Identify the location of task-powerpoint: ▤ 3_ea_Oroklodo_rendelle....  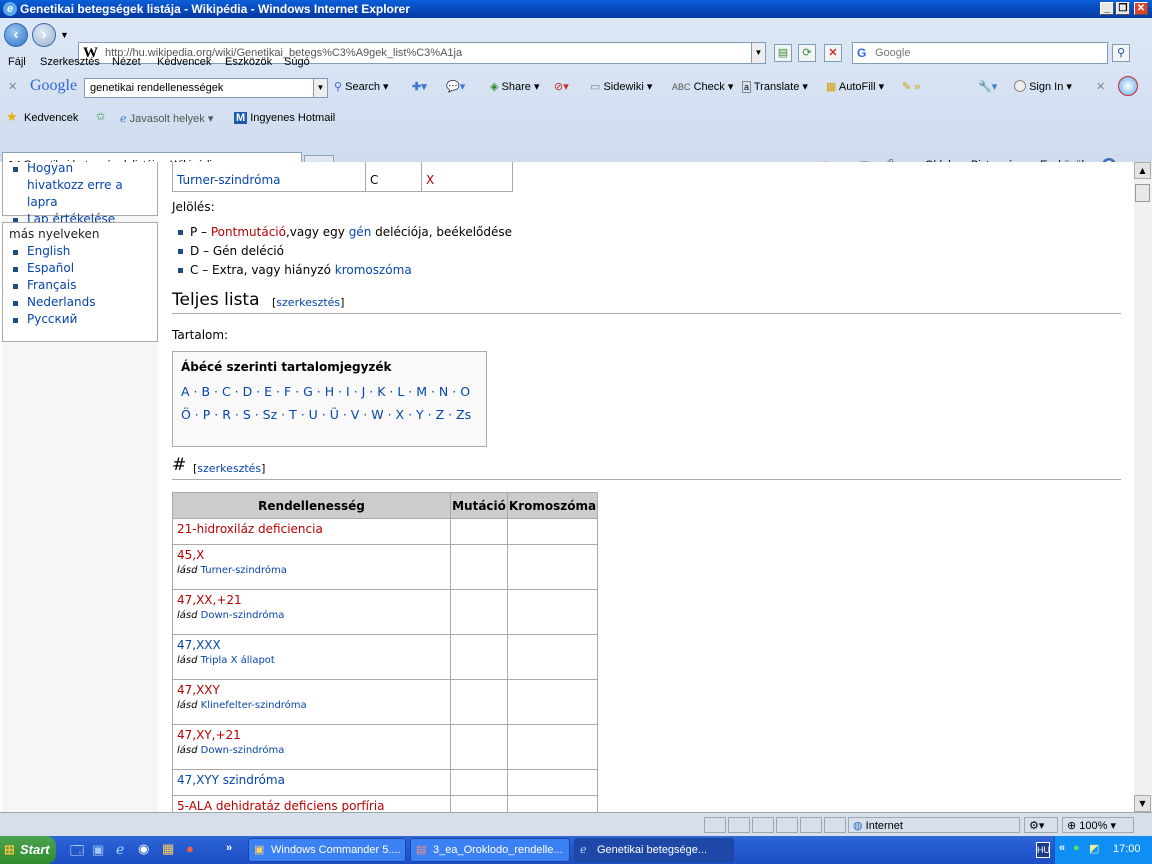
(490, 850).